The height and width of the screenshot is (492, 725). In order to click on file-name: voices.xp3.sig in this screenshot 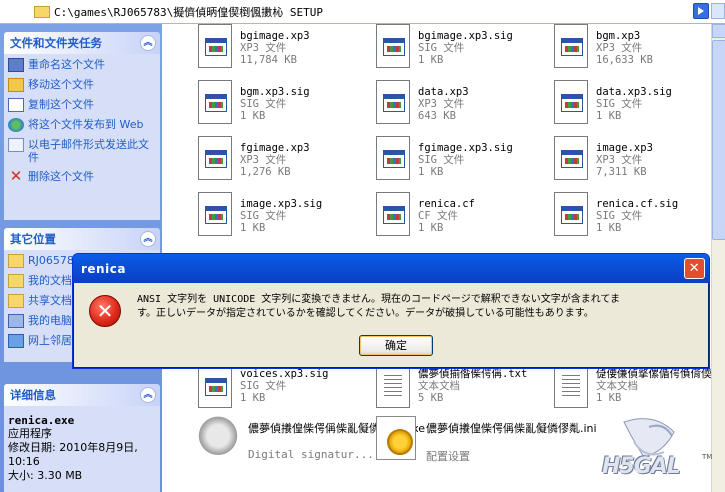, I will do `click(284, 374)`.